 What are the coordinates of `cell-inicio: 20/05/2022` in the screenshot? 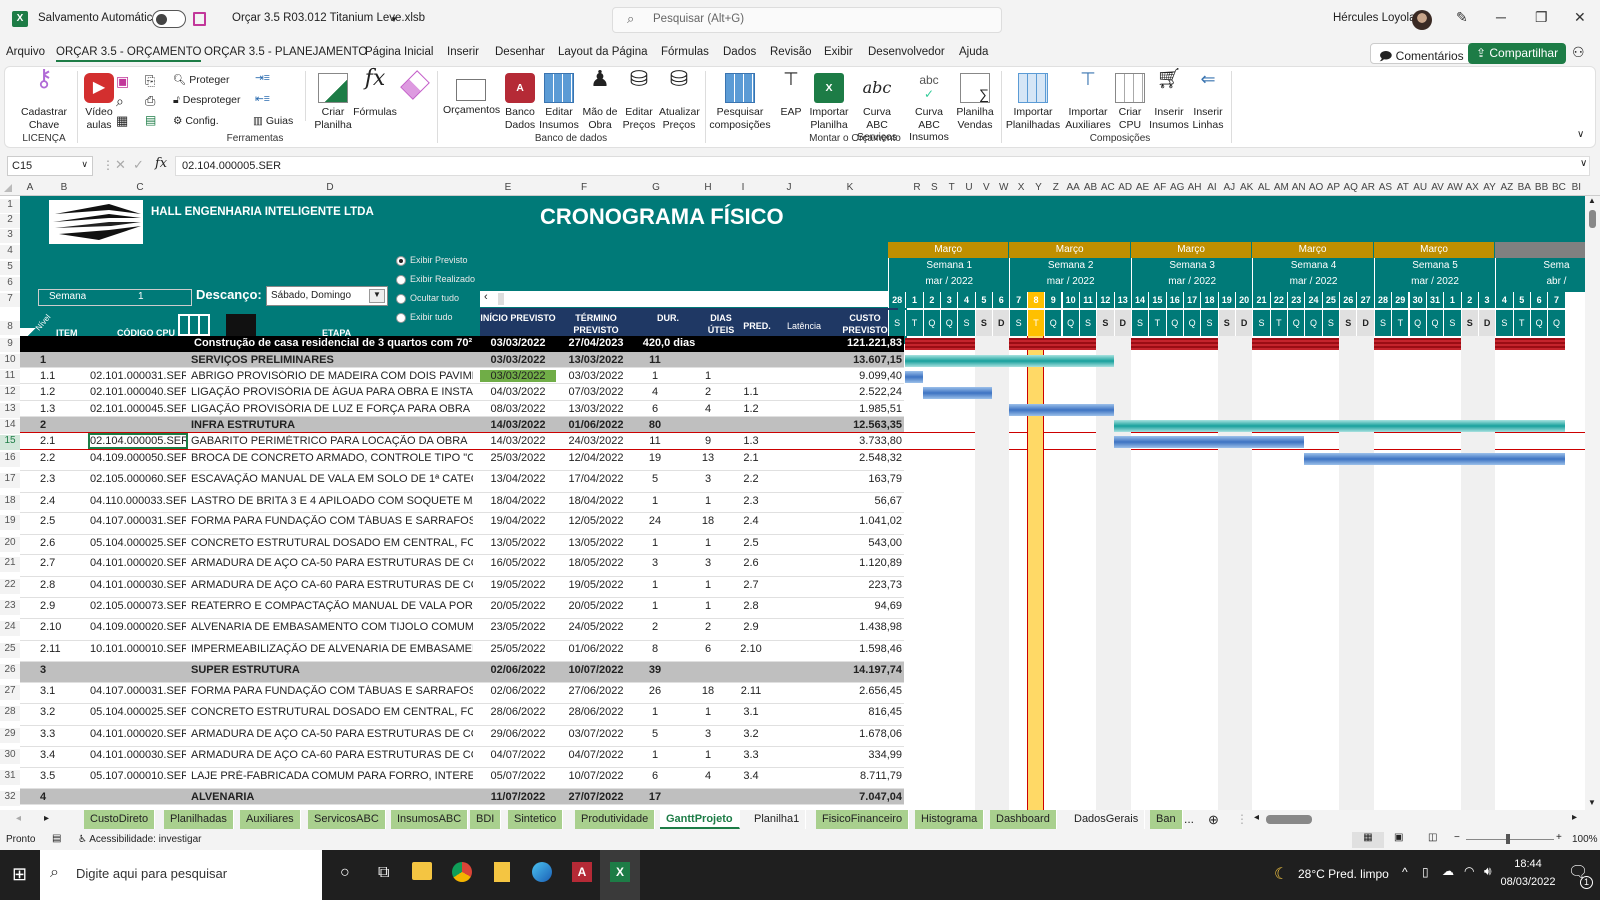 It's located at (518, 606).